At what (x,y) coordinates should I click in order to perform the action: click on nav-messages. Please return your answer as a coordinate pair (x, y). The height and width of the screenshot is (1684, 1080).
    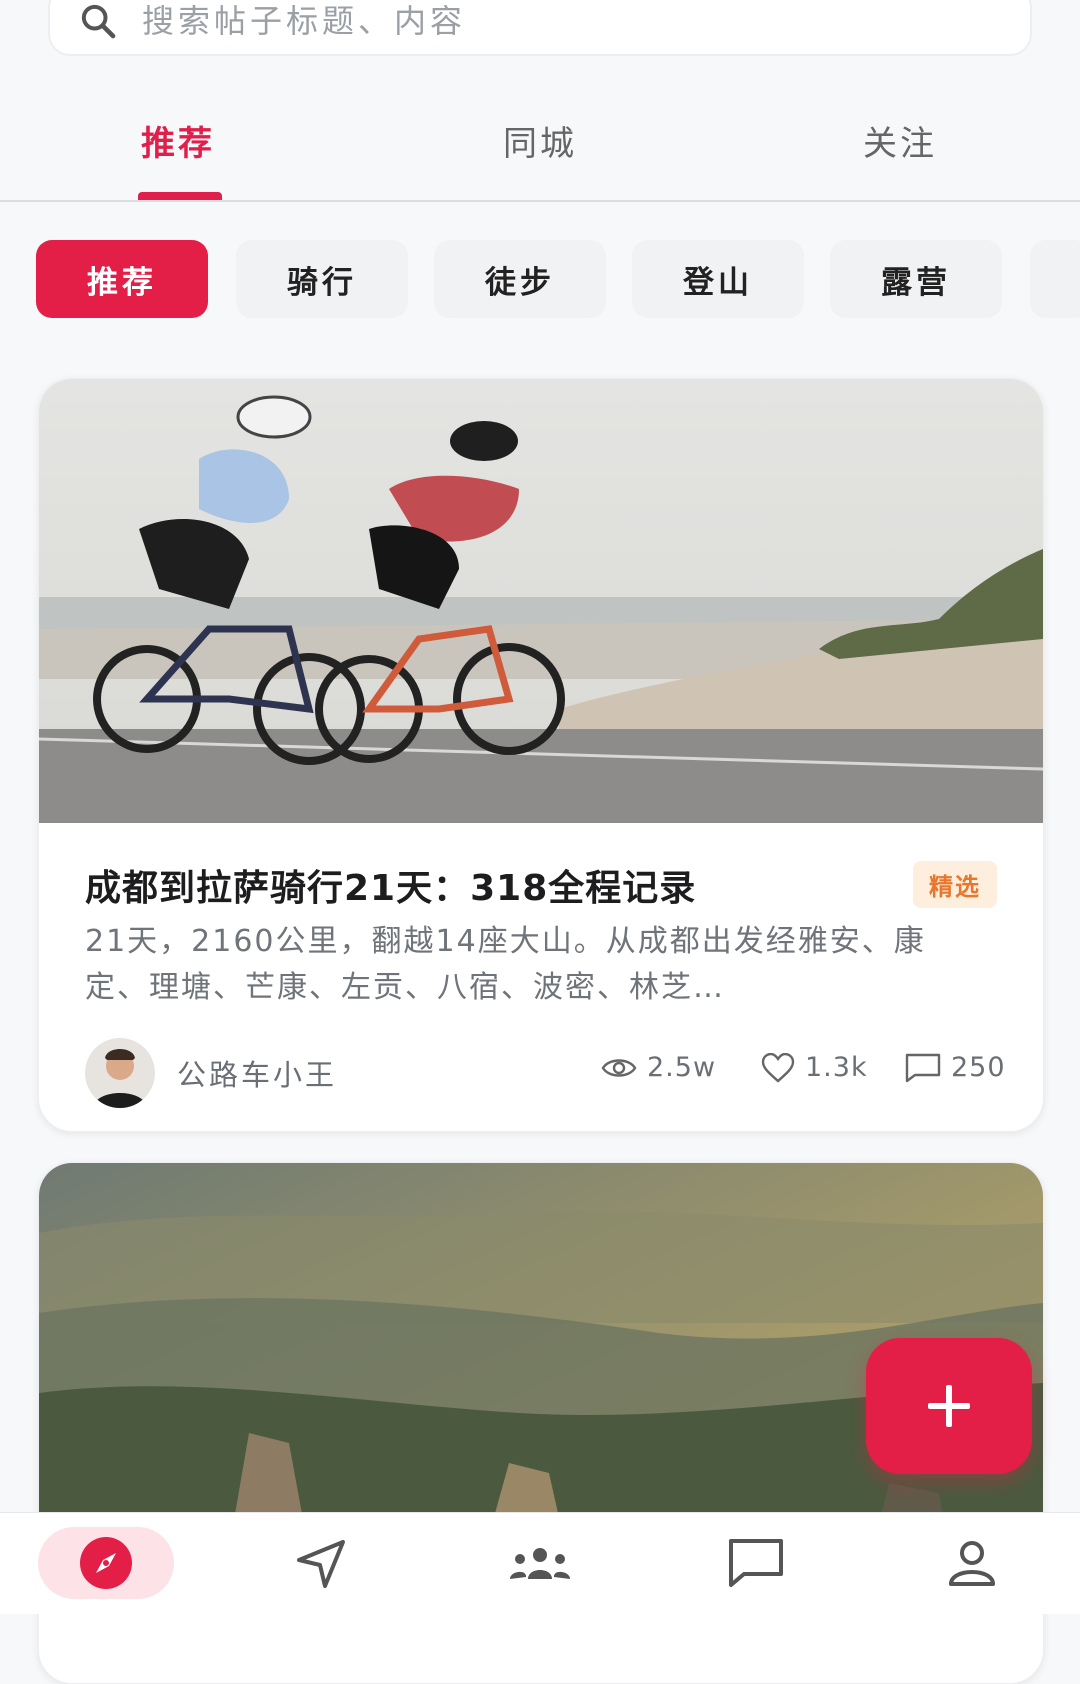
    Looking at the image, I should click on (756, 1563).